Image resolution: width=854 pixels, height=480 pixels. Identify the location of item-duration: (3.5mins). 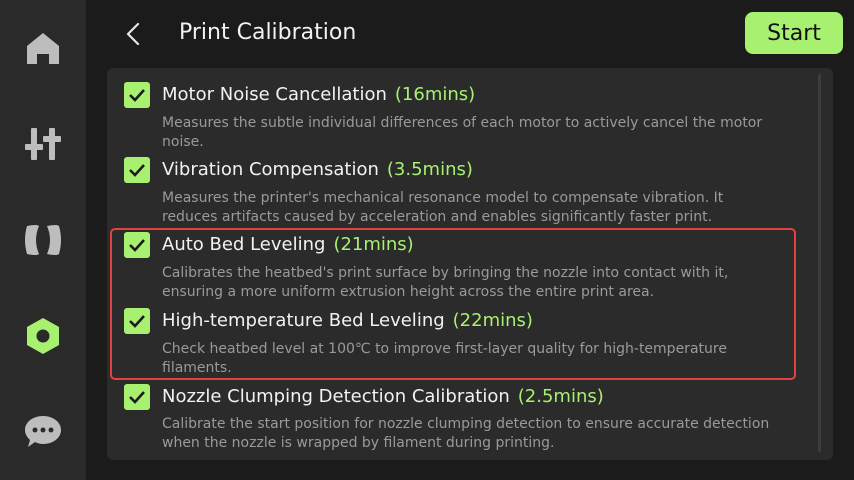
(429, 169).